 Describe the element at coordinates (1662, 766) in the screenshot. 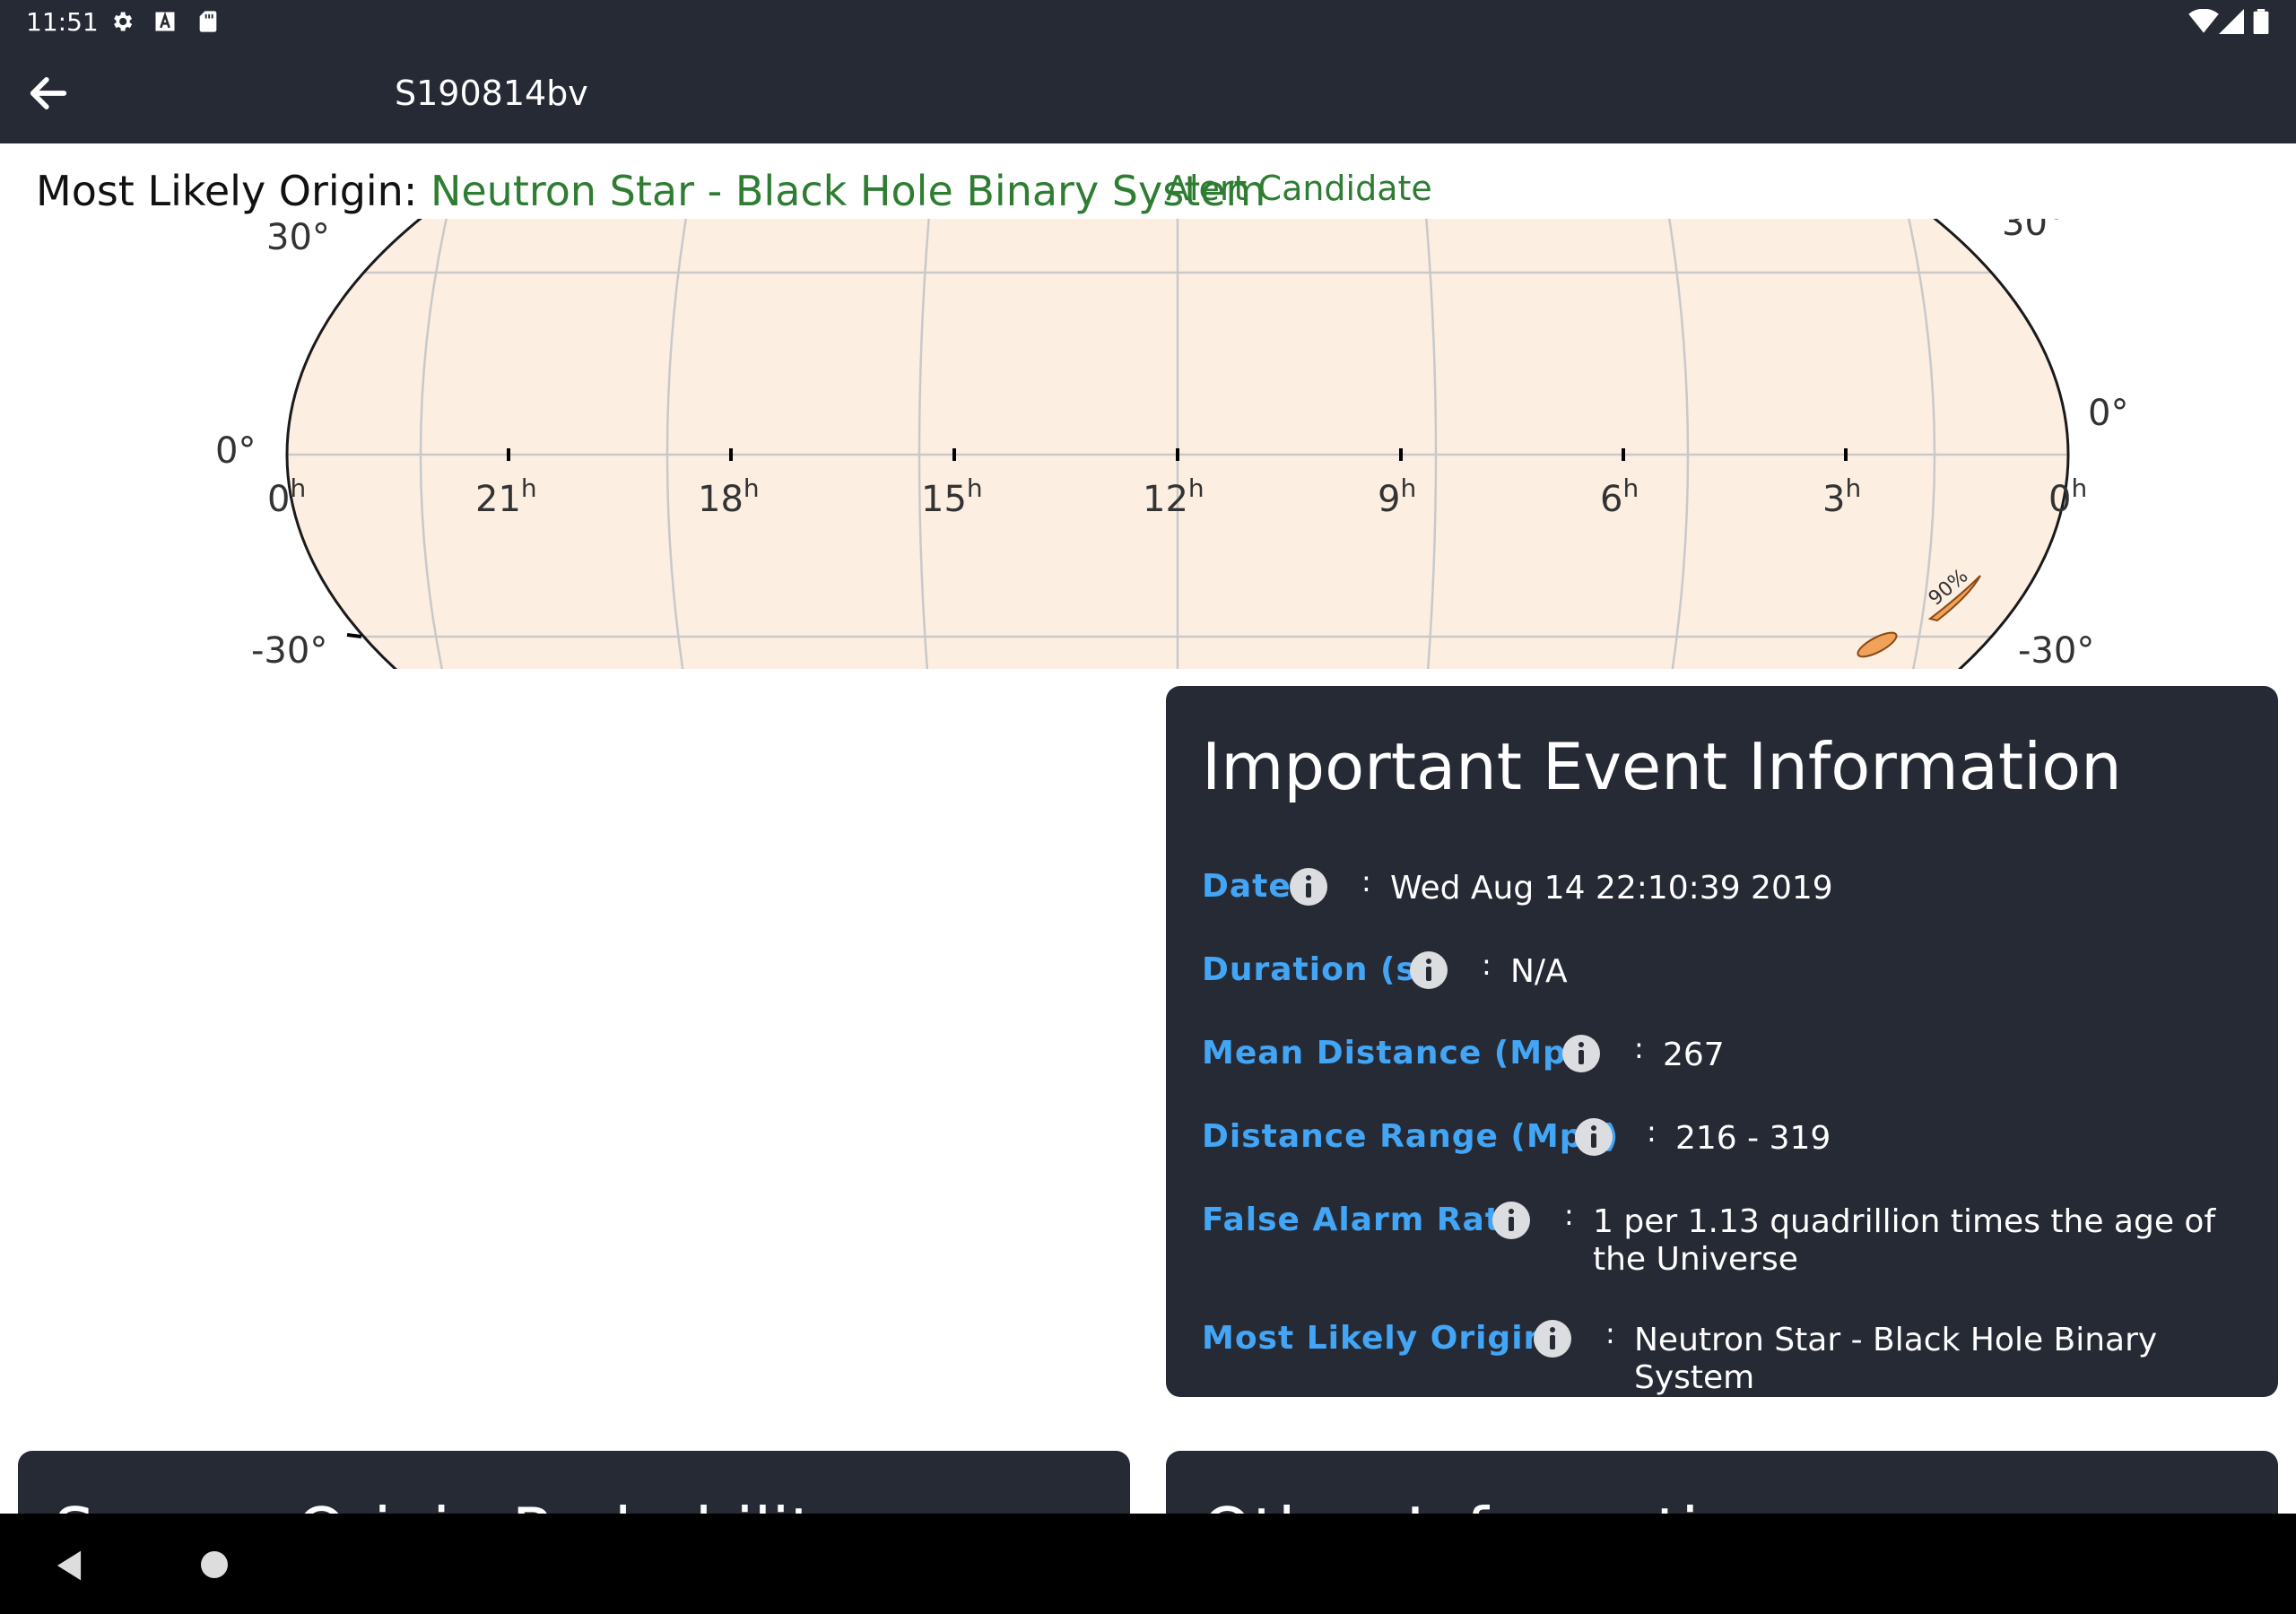

I see `event-info-title: Important Event Information` at that location.